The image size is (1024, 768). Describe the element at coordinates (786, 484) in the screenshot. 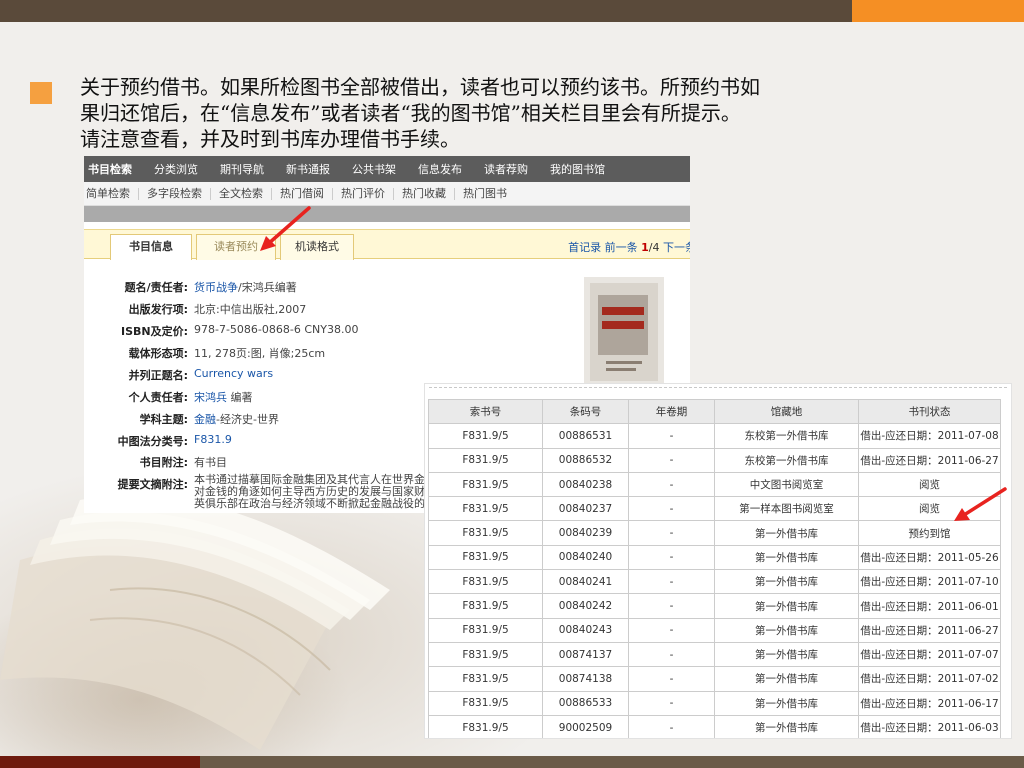

I see `cell-location: 中文图书阅览室` at that location.